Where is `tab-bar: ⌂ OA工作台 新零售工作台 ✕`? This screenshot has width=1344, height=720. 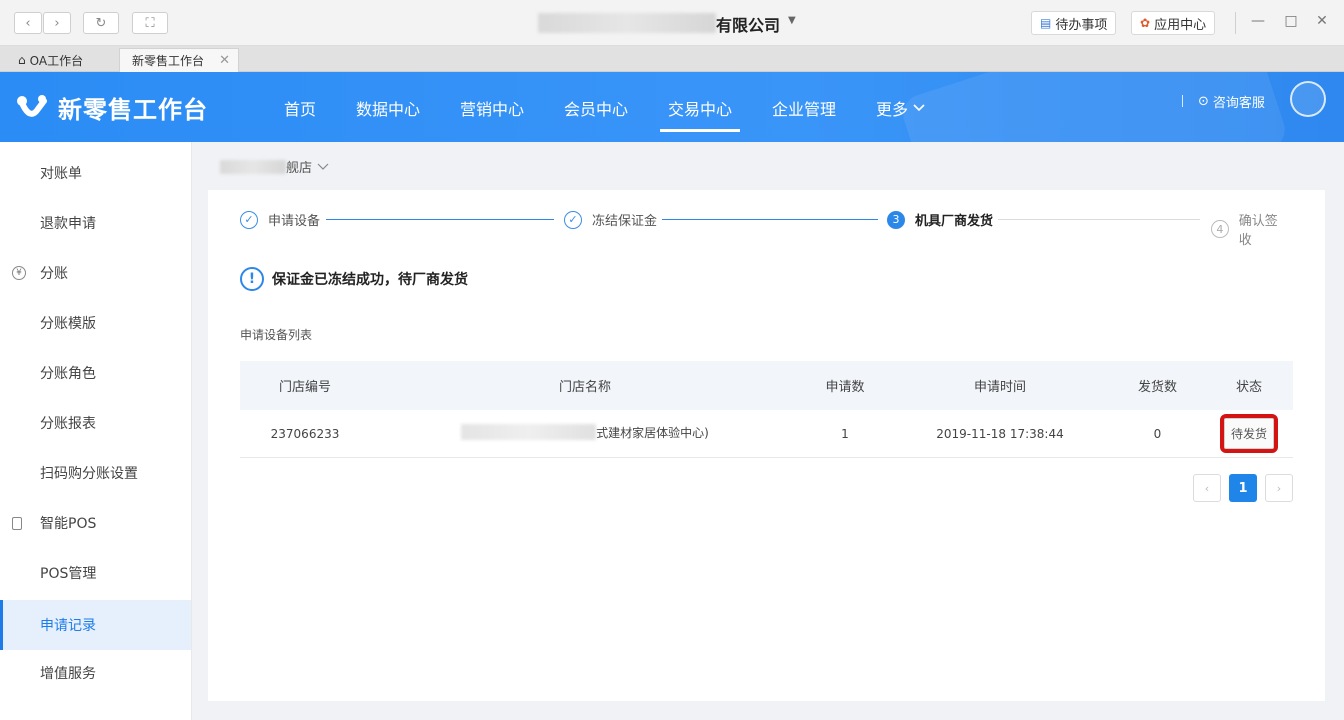
tab-bar: ⌂ OA工作台 新零售工作台 ✕ is located at coordinates (672, 59).